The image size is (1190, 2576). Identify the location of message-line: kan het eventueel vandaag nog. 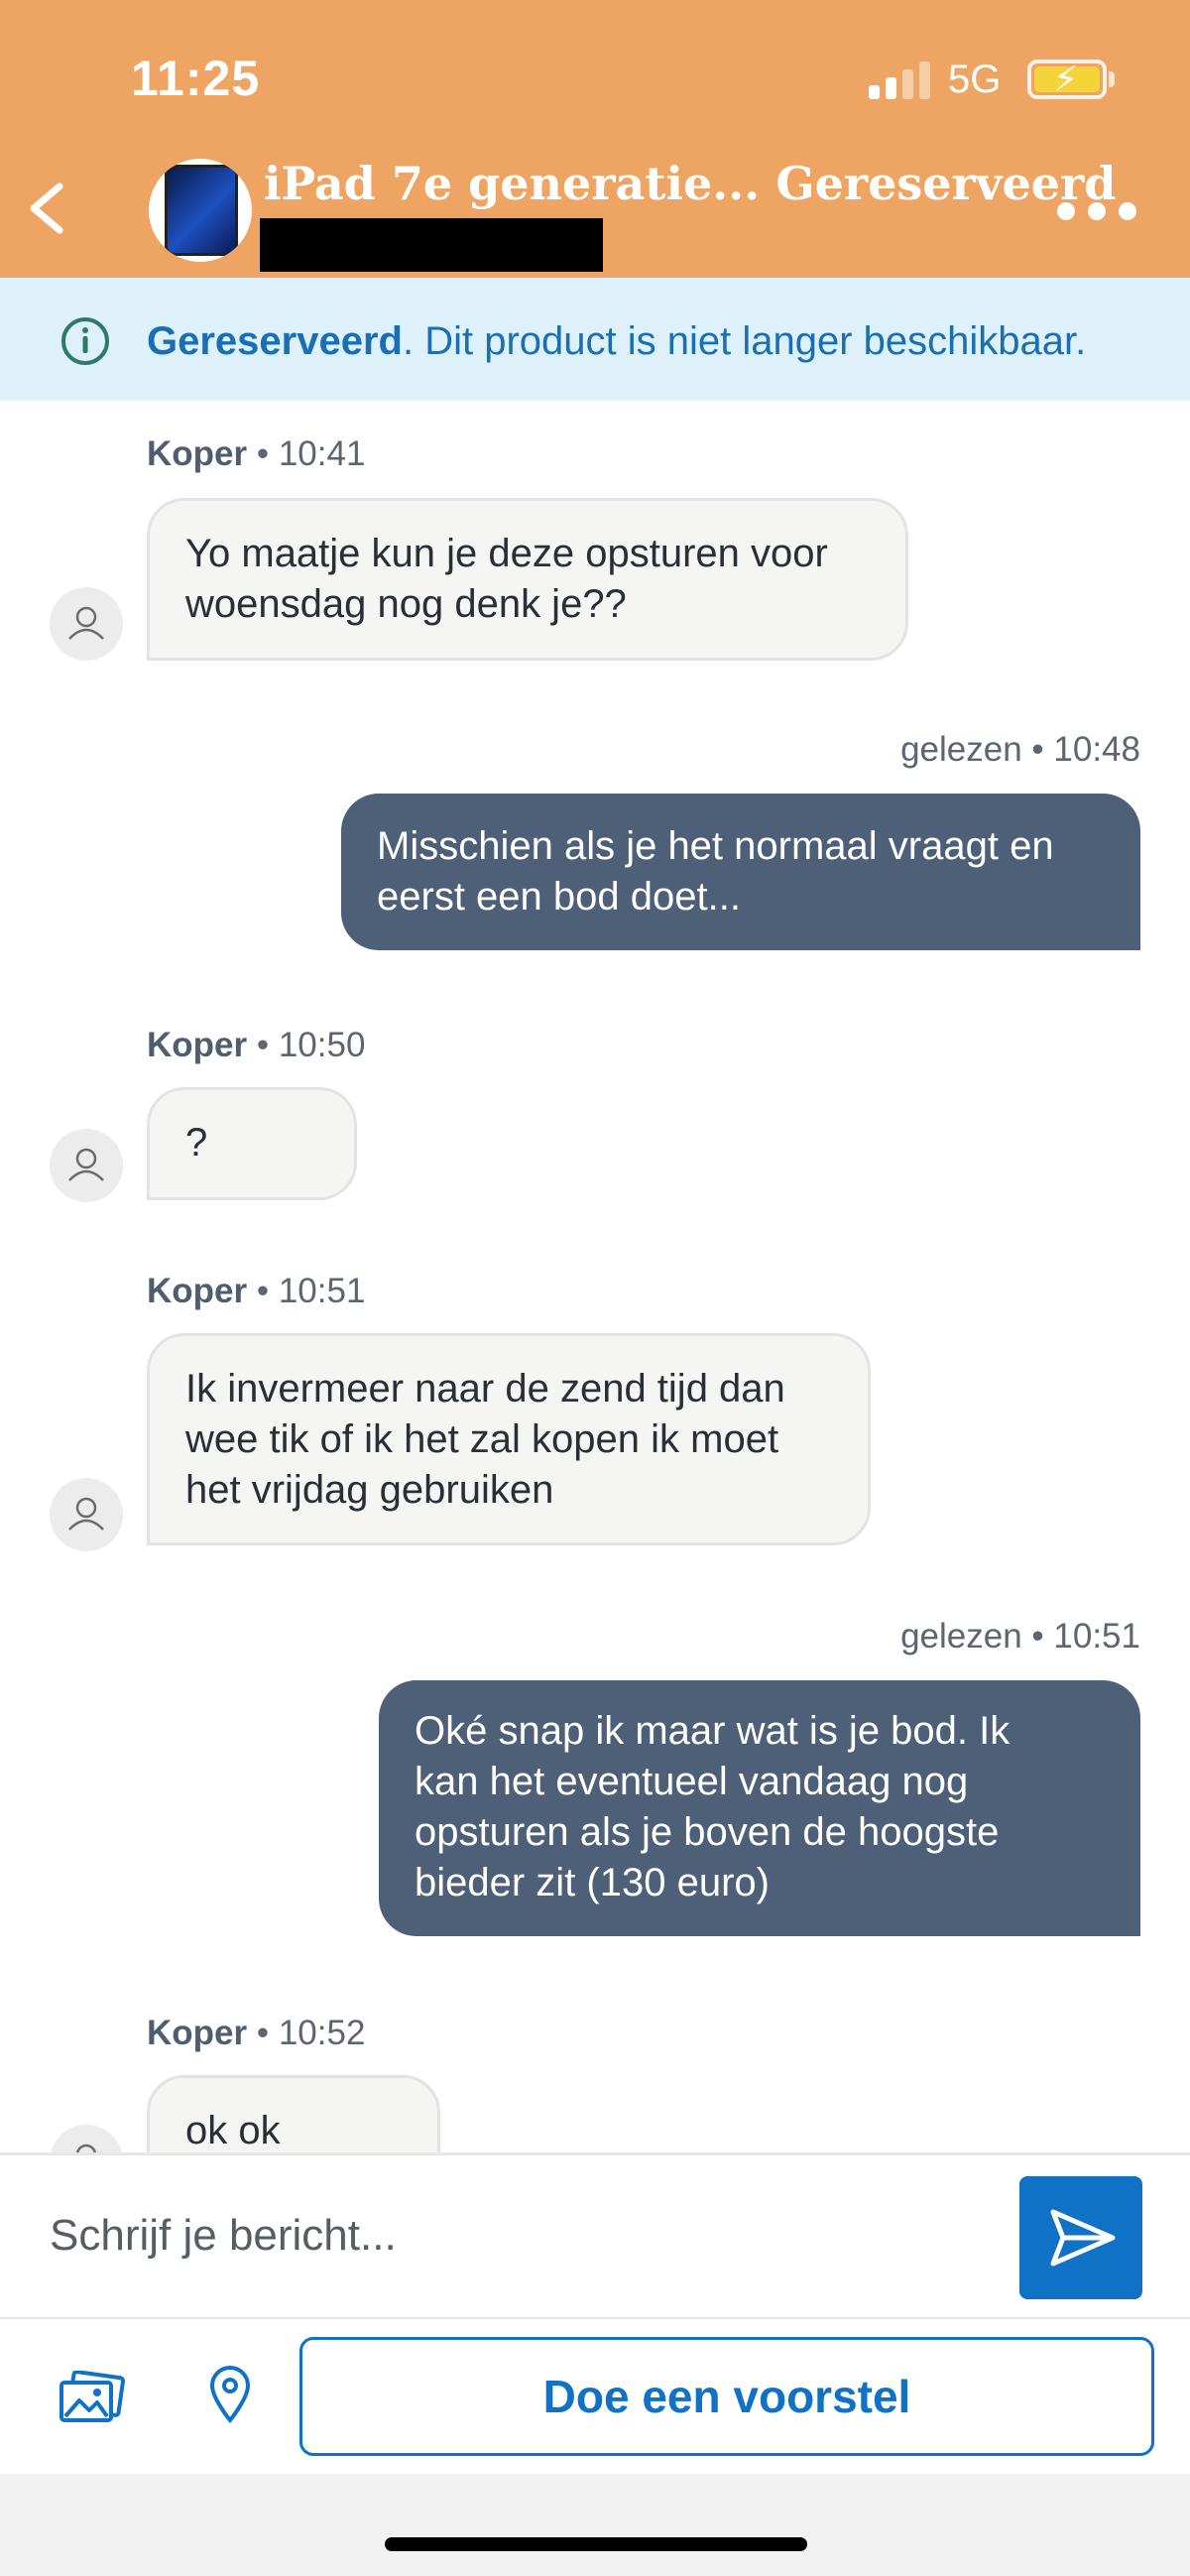
(692, 1781).